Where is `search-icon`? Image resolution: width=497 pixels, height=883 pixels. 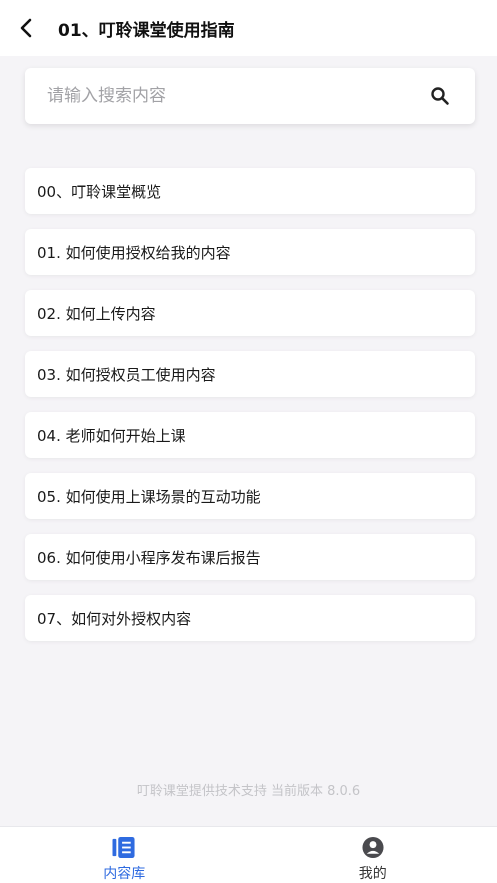 search-icon is located at coordinates (440, 96).